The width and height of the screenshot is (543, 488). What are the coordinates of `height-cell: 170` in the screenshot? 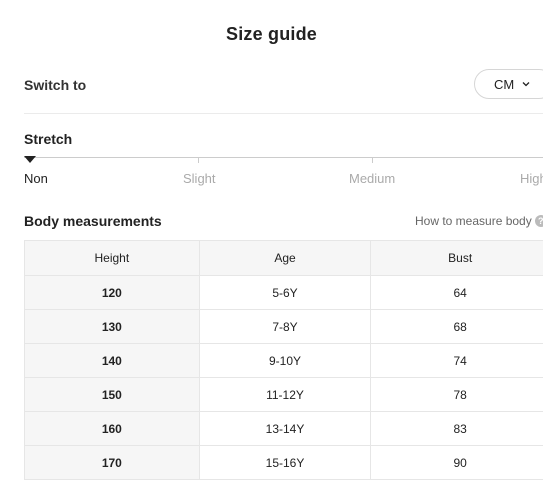 It's located at (112, 462).